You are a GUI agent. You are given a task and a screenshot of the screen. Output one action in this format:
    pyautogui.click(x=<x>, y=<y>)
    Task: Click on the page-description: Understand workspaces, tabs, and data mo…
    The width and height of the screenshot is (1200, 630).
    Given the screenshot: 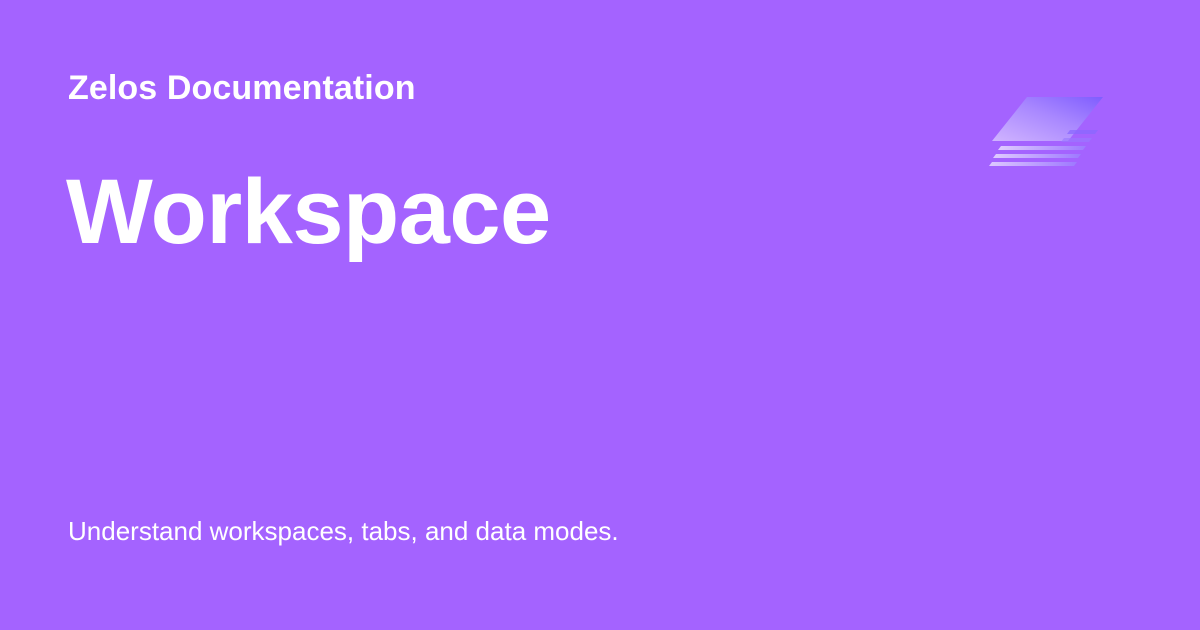 What is the action you would take?
    pyautogui.click(x=343, y=531)
    